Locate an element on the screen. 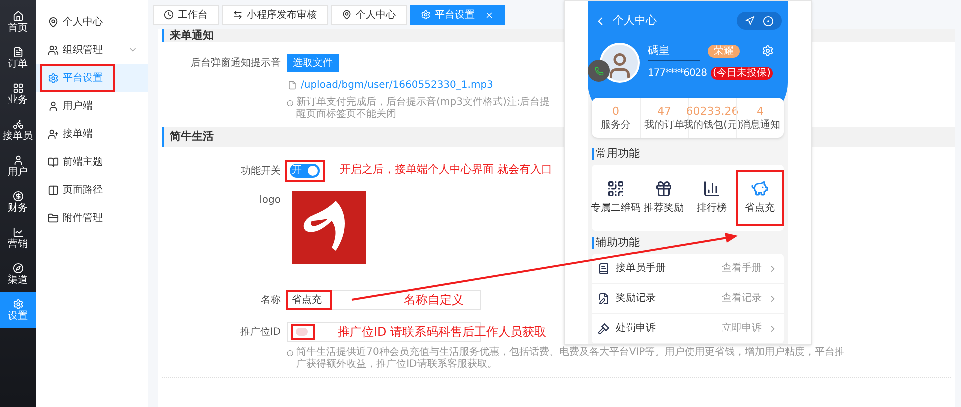 Image resolution: width=961 pixels, height=407 pixels. page-title: 个人中心 is located at coordinates (635, 20).